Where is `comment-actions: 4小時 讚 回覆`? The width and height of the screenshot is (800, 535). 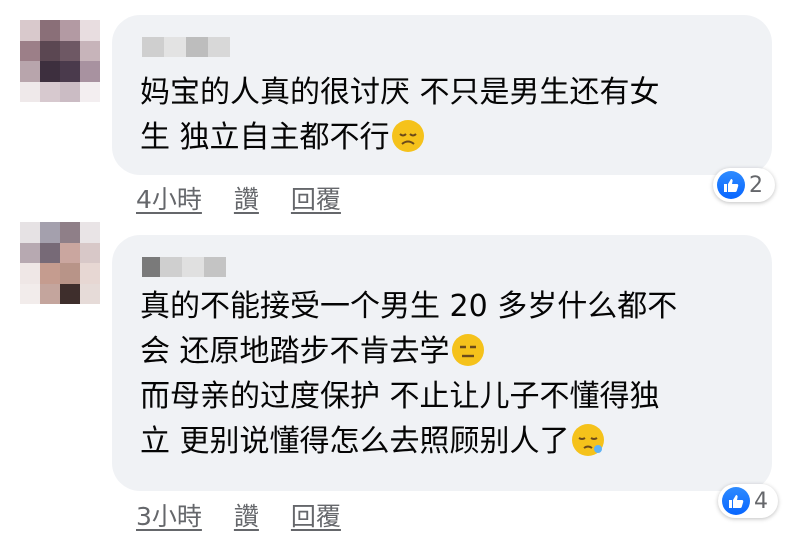 comment-actions: 4小時 讚 回覆 is located at coordinates (238, 198).